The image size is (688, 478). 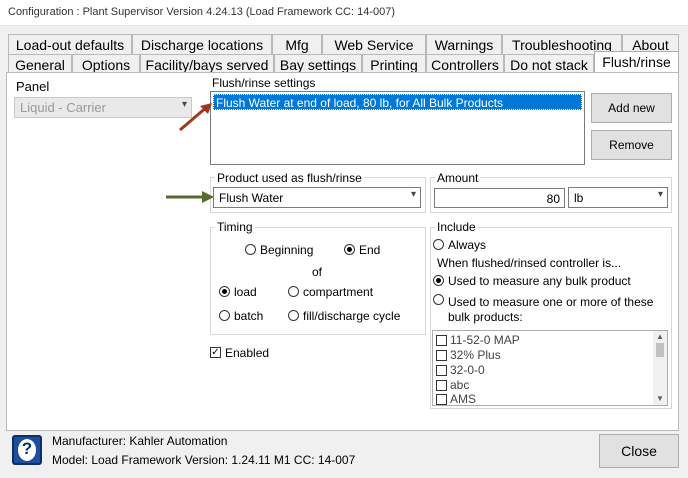 I want to click on help-icon: ?, so click(x=27, y=450).